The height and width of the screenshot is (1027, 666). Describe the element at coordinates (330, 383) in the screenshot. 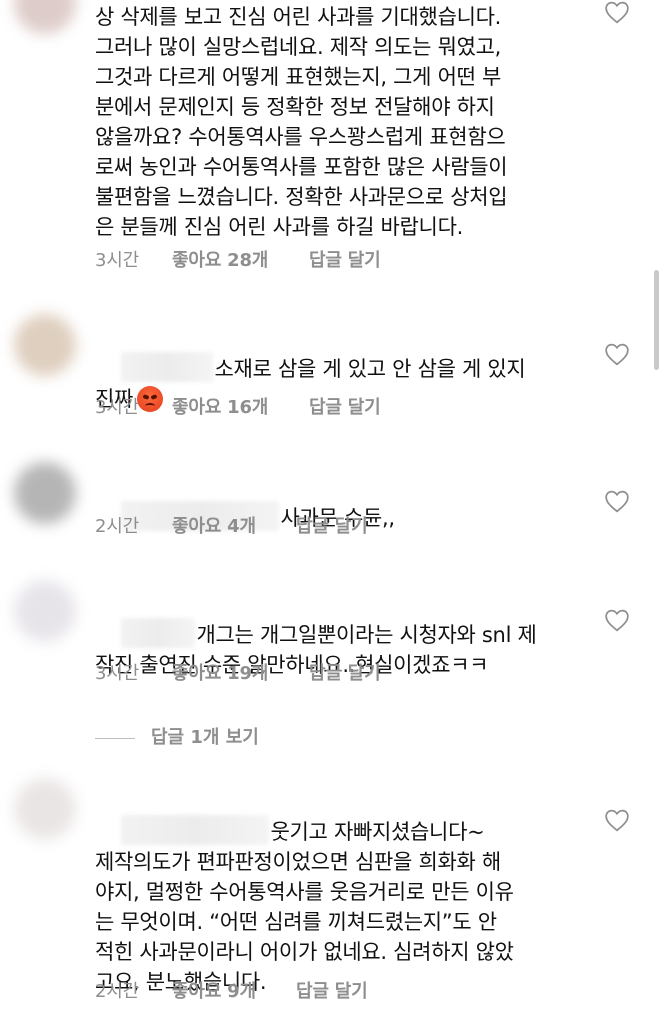

I see `comment-text-block: 소재로 삼을 게 있고 안 삼을 게 있지 진짜` at that location.